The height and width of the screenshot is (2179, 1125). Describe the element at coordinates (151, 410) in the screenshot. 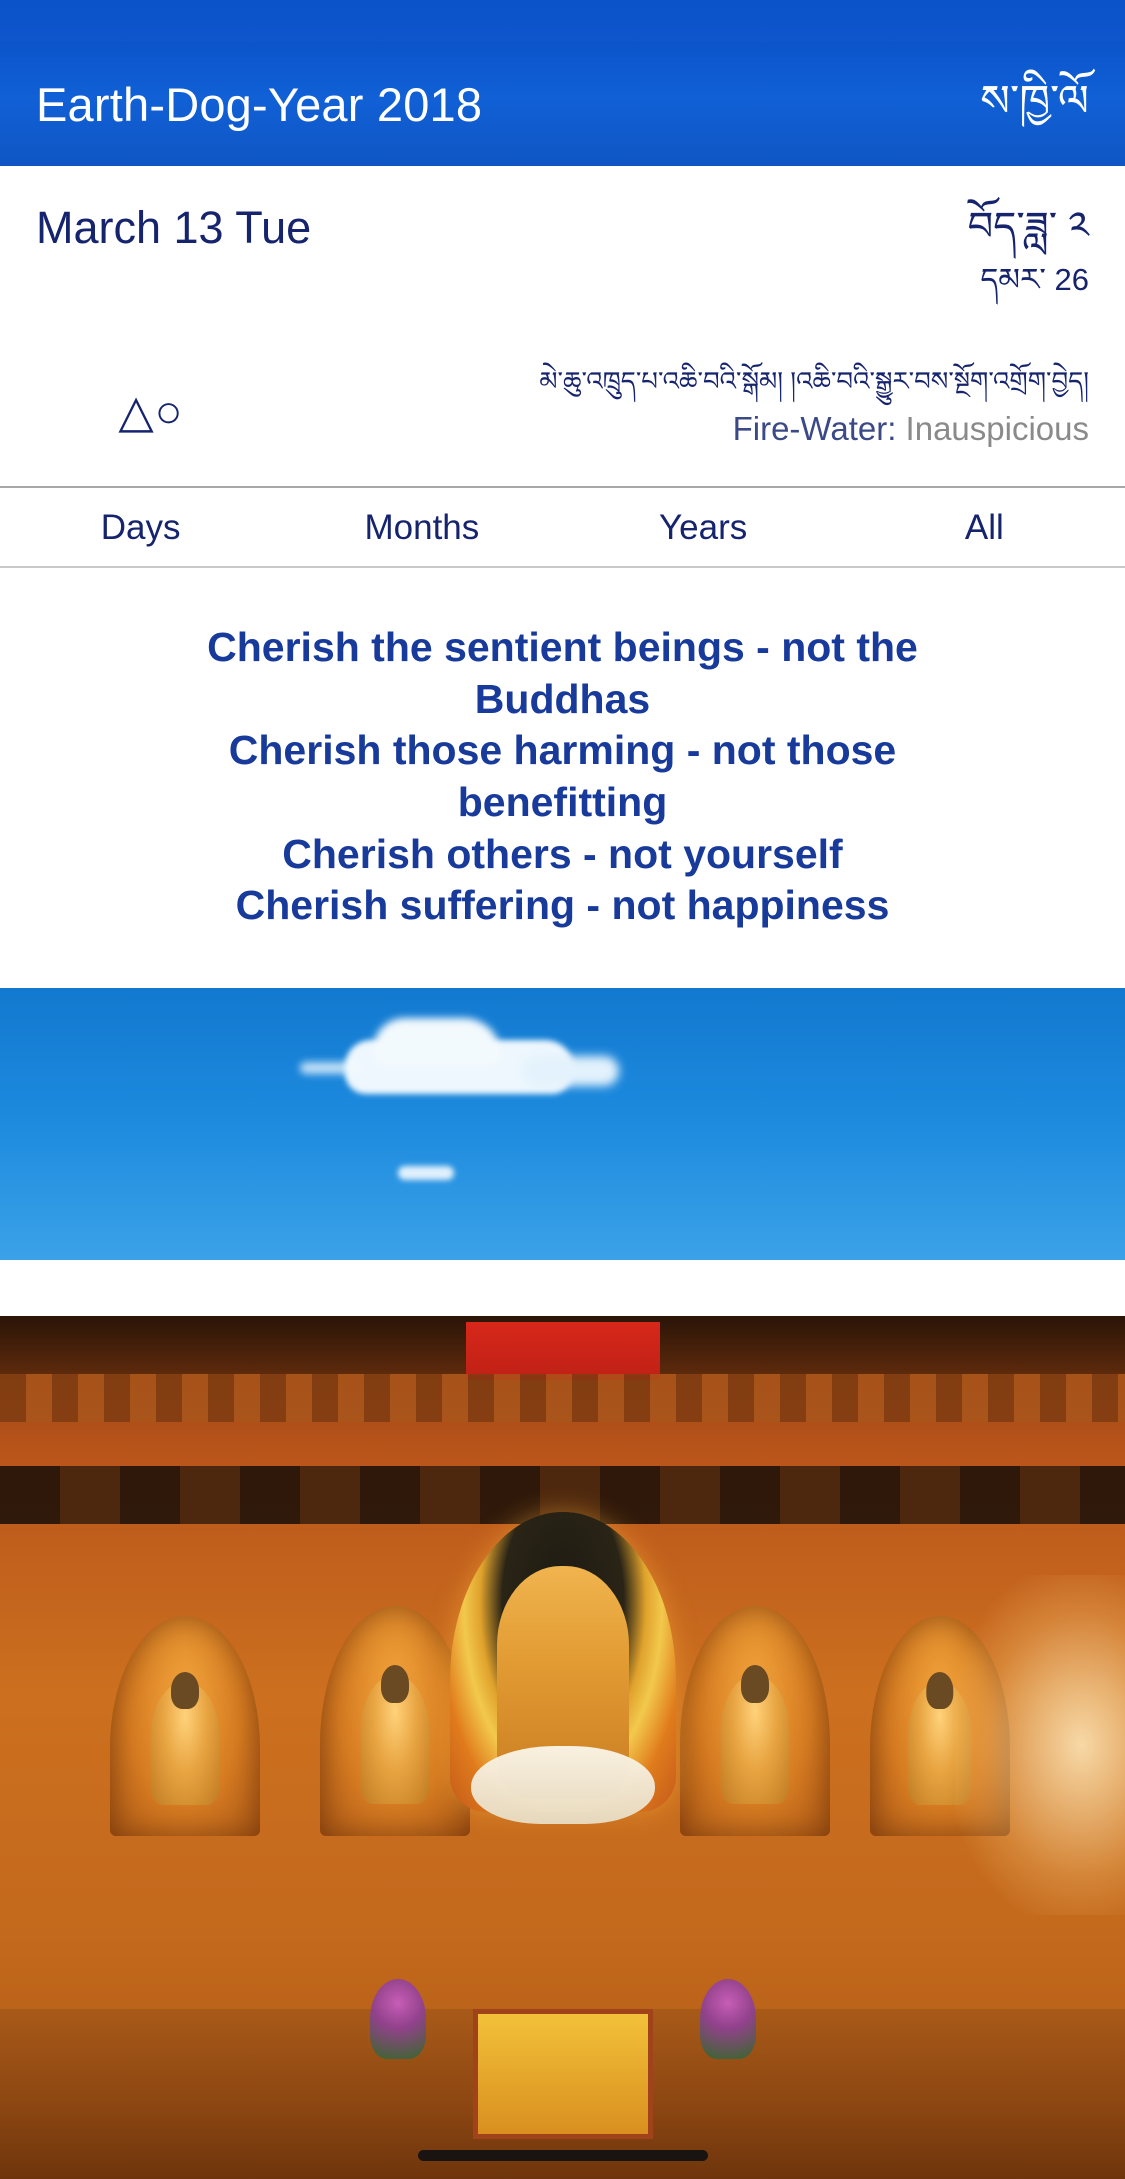

I see `triangle-circle-icon: △○` at that location.